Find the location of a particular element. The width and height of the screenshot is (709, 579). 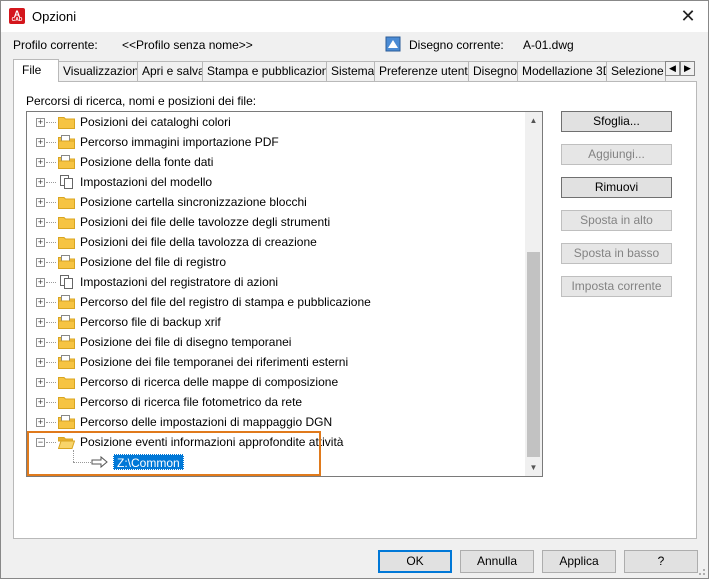

drawing-file-icon is located at coordinates (393, 44).